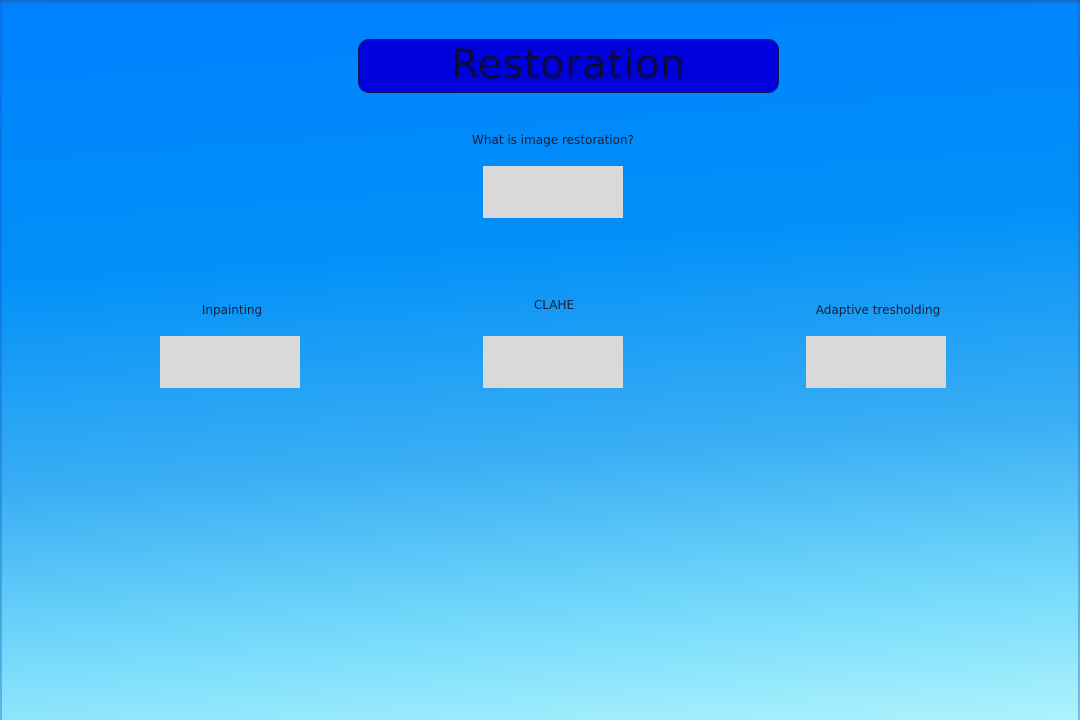 Image resolution: width=1080 pixels, height=720 pixels. Describe the element at coordinates (540, 2) in the screenshot. I see `top-edge` at that location.